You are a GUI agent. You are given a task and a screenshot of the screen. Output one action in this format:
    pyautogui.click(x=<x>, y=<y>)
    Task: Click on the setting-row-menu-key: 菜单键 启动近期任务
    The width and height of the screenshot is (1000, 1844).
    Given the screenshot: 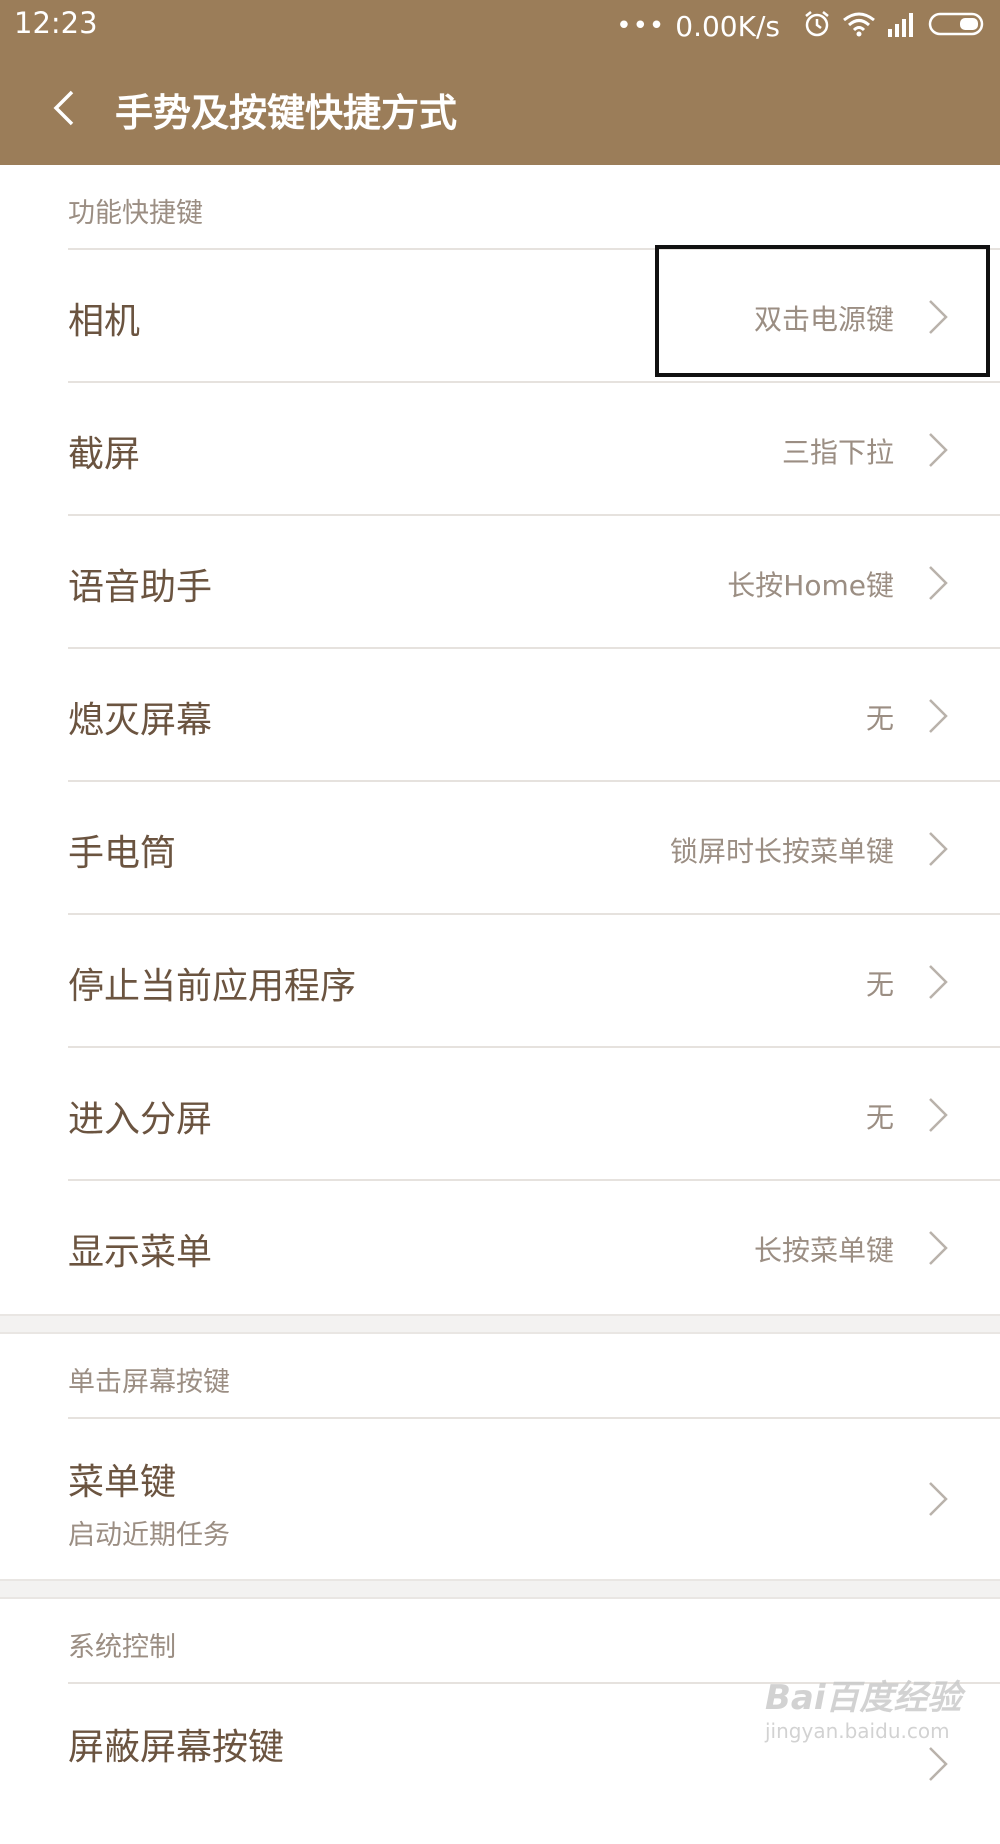 What is the action you would take?
    pyautogui.click(x=500, y=1499)
    